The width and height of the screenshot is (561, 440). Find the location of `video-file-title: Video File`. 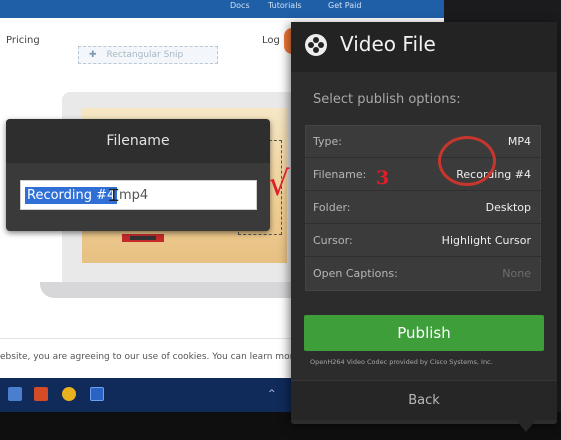

video-file-title: Video File is located at coordinates (388, 44).